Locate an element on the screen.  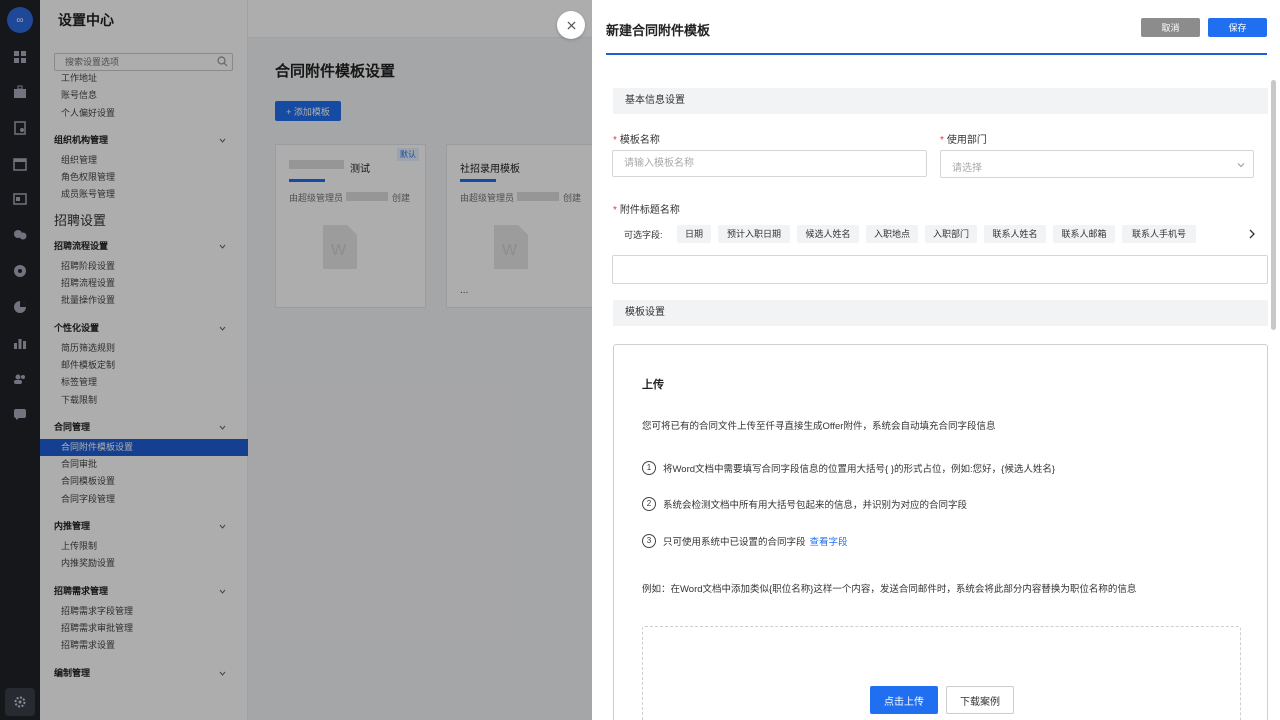
view-fields-link: 查看字段 is located at coordinates (829, 542).